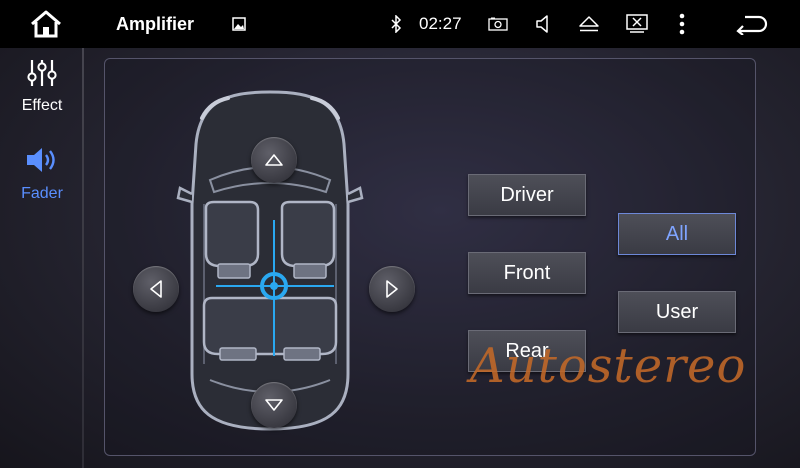 The image size is (800, 468). Describe the element at coordinates (589, 24) in the screenshot. I see `eject-icon` at that location.